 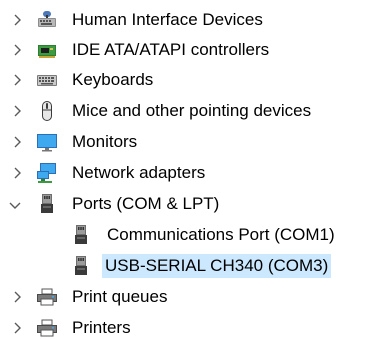 What do you see at coordinates (194, 142) in the screenshot?
I see `tree-item-monitors: Monitors` at bounding box center [194, 142].